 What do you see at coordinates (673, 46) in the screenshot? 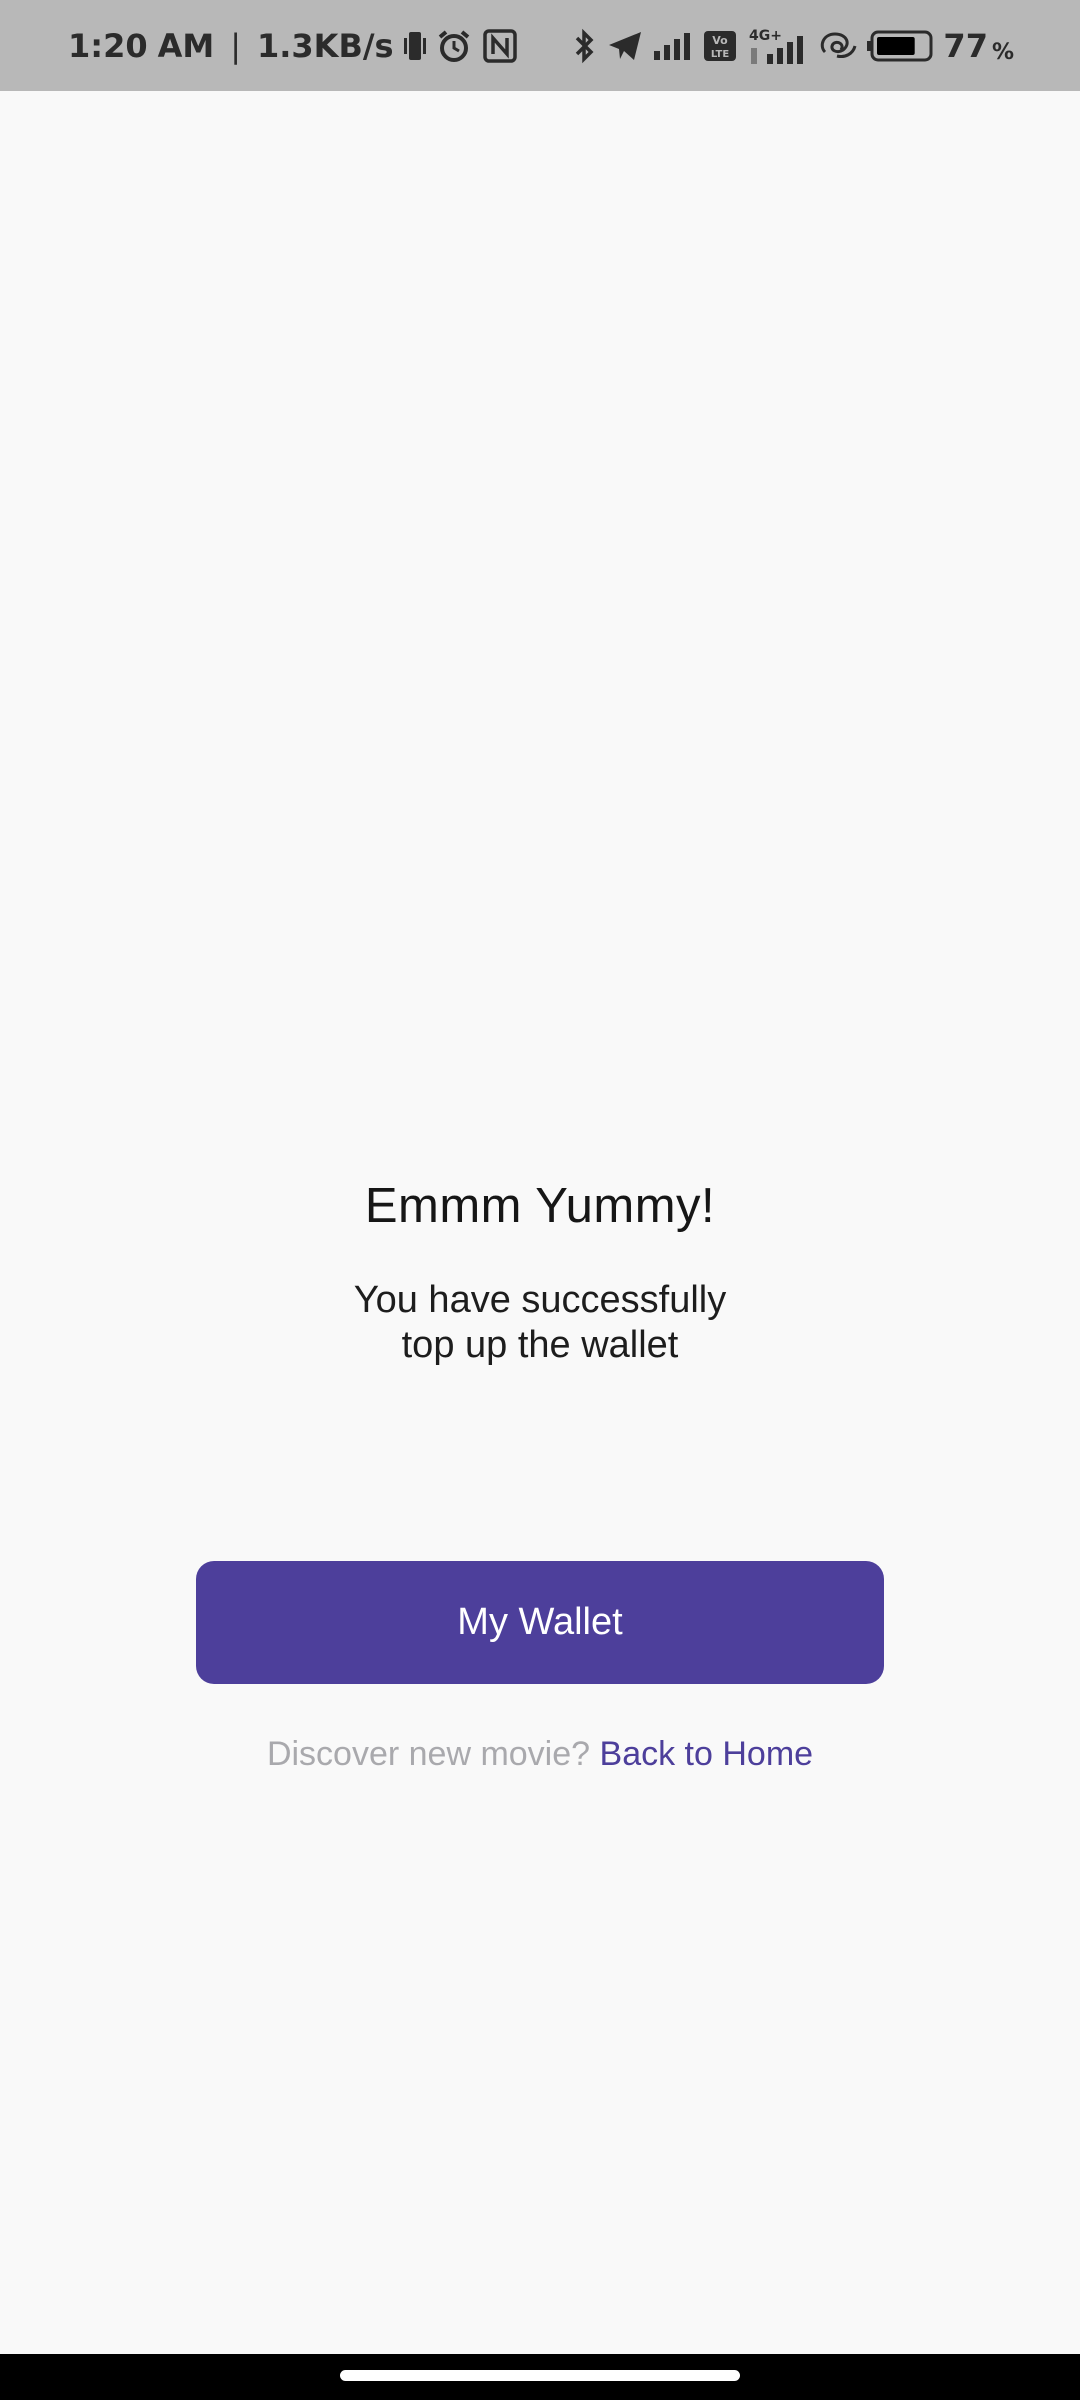
I see `signal-icon` at bounding box center [673, 46].